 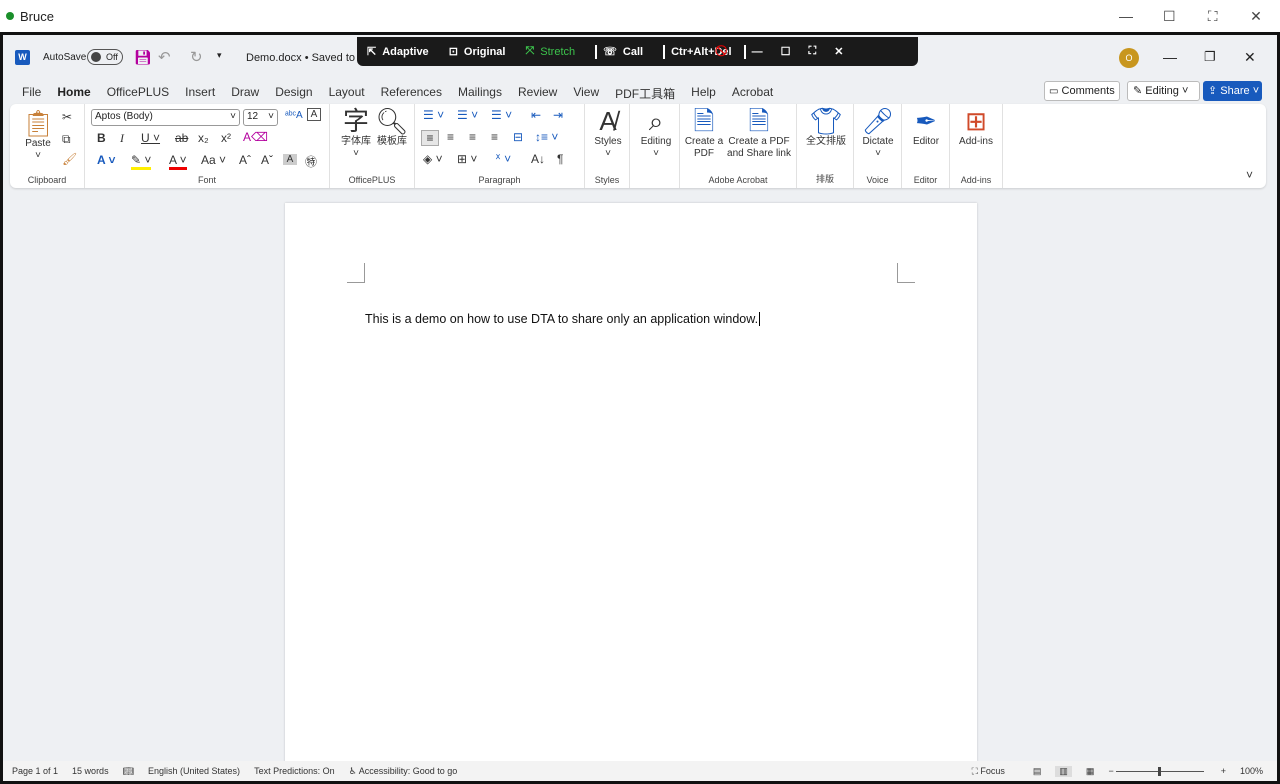 I want to click on tab-design: Design, so click(x=293, y=93).